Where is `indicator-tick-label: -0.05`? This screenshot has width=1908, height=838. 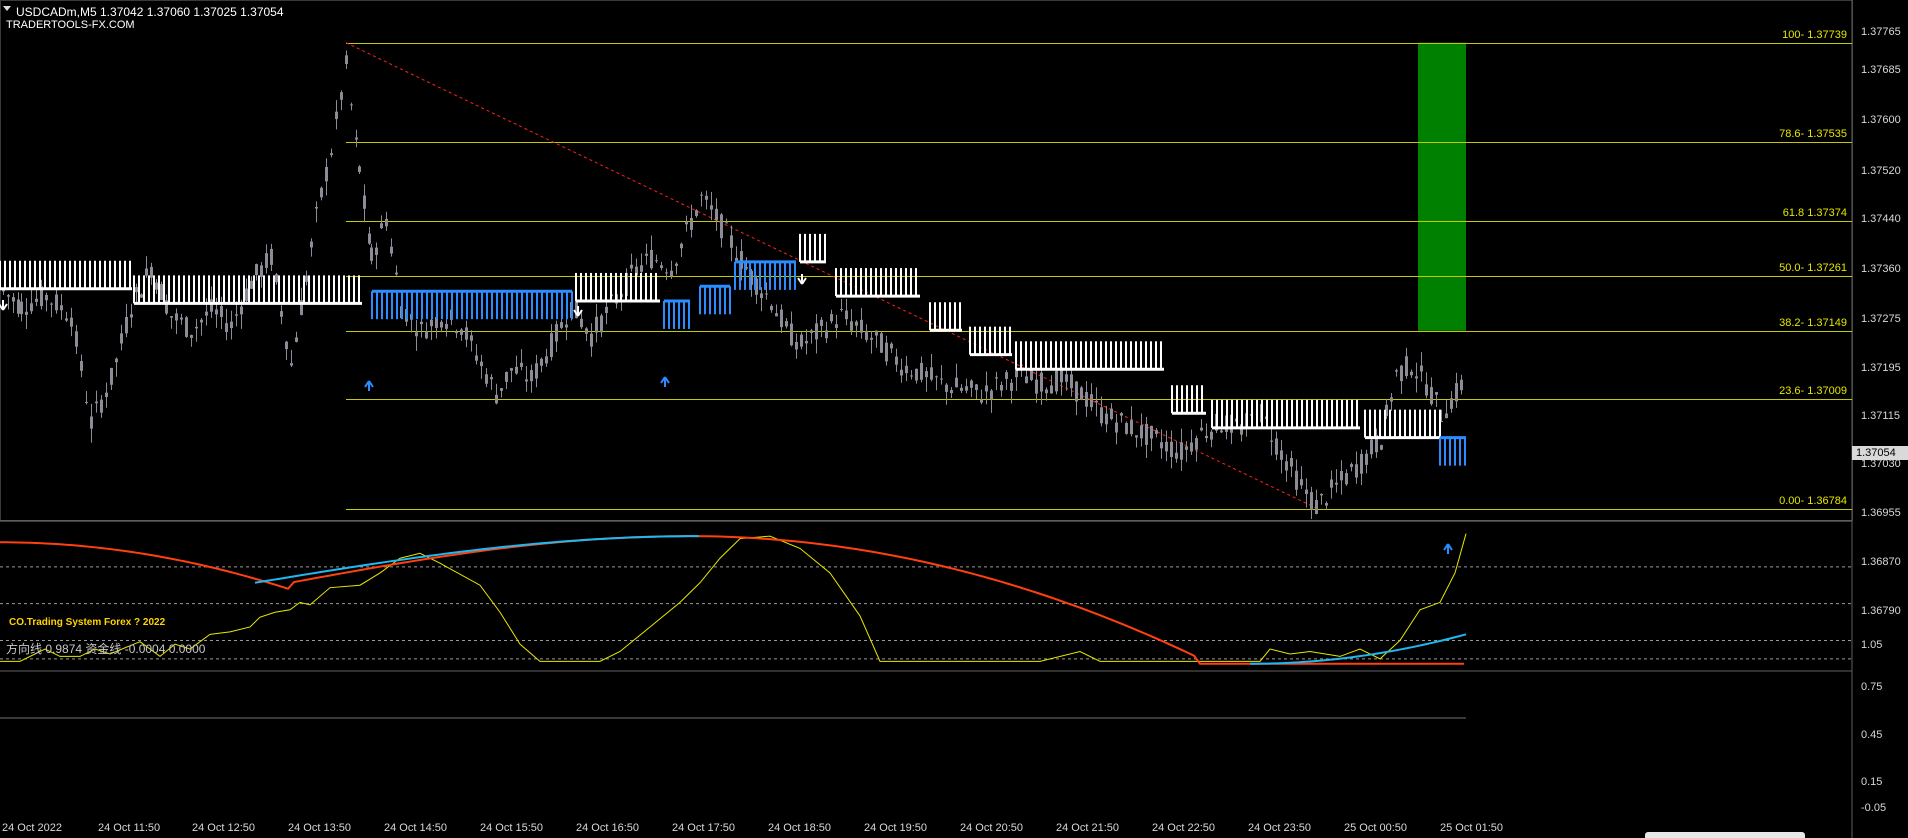
indicator-tick-label: -0.05 is located at coordinates (1874, 808).